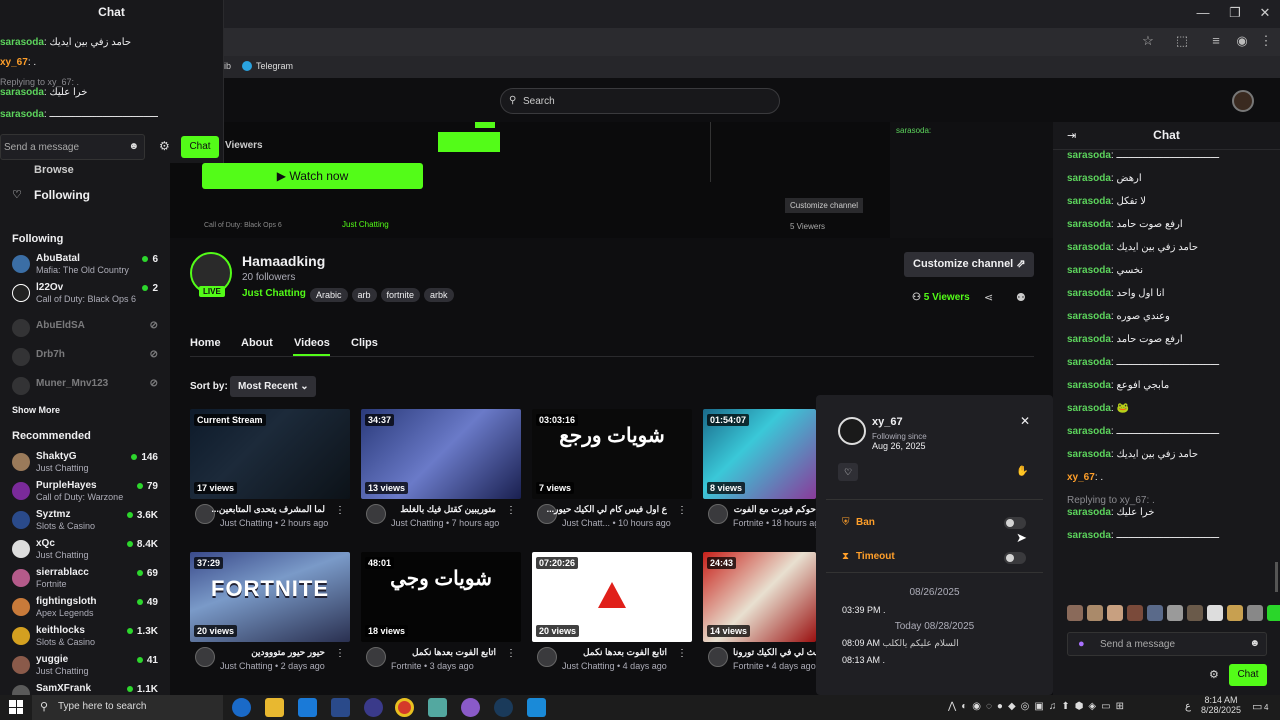 The image size is (1280, 720). Describe the element at coordinates (1025, 421) in the screenshot. I see `close-icon: ✕` at that location.